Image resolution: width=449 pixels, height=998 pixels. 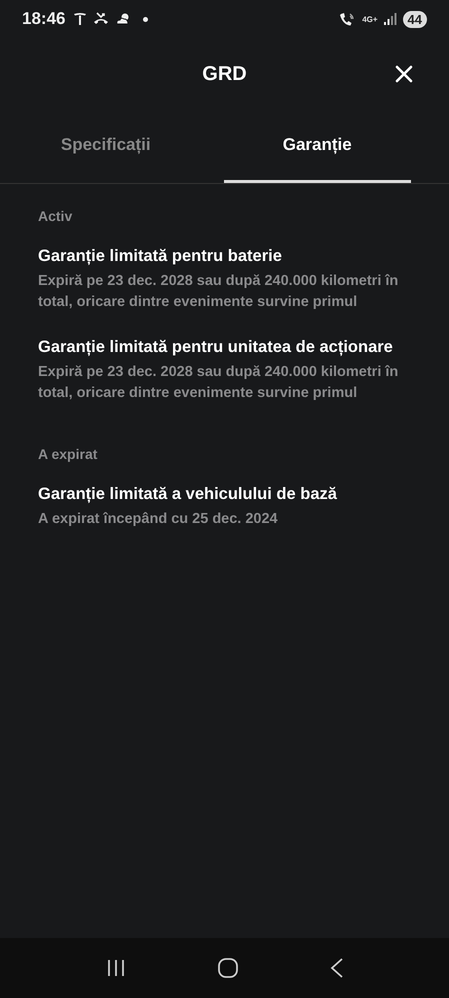 What do you see at coordinates (224, 74) in the screenshot?
I see `page-title: GRD` at bounding box center [224, 74].